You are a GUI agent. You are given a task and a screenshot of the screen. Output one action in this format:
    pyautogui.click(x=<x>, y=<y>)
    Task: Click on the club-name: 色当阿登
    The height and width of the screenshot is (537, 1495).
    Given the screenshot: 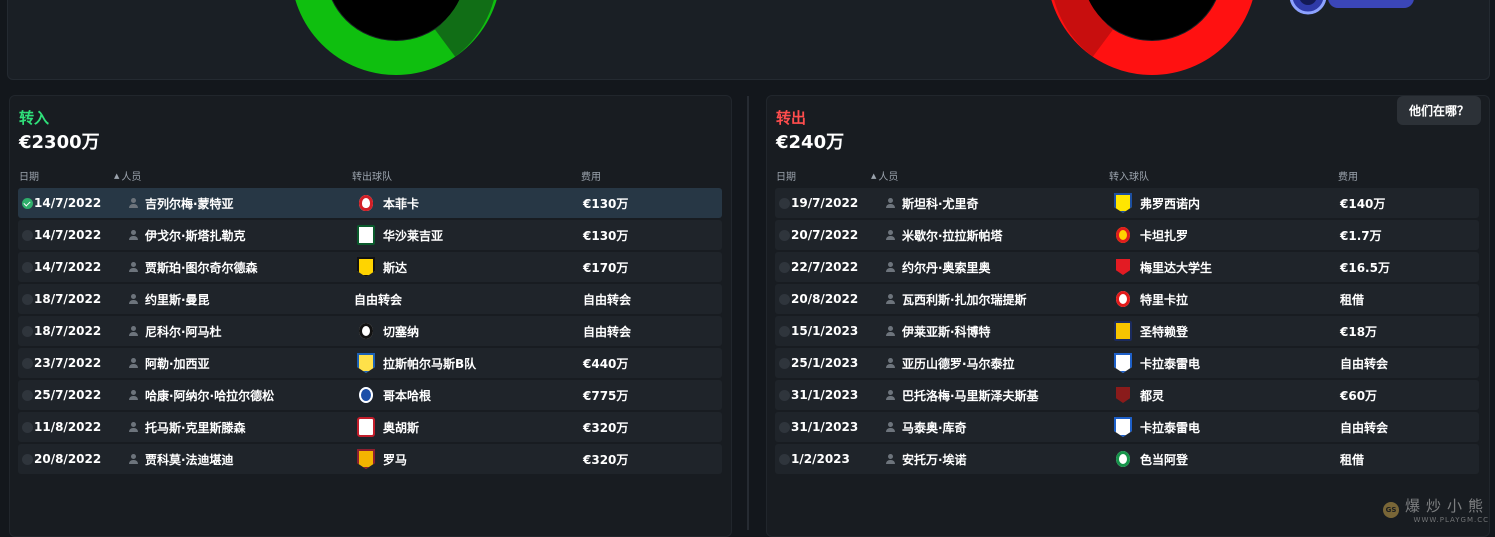 What is the action you would take?
    pyautogui.click(x=1164, y=459)
    